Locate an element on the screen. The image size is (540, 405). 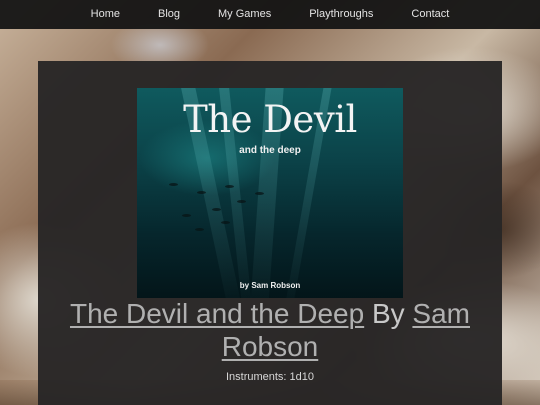
cover-author: by Sam Robson is located at coordinates (270, 285).